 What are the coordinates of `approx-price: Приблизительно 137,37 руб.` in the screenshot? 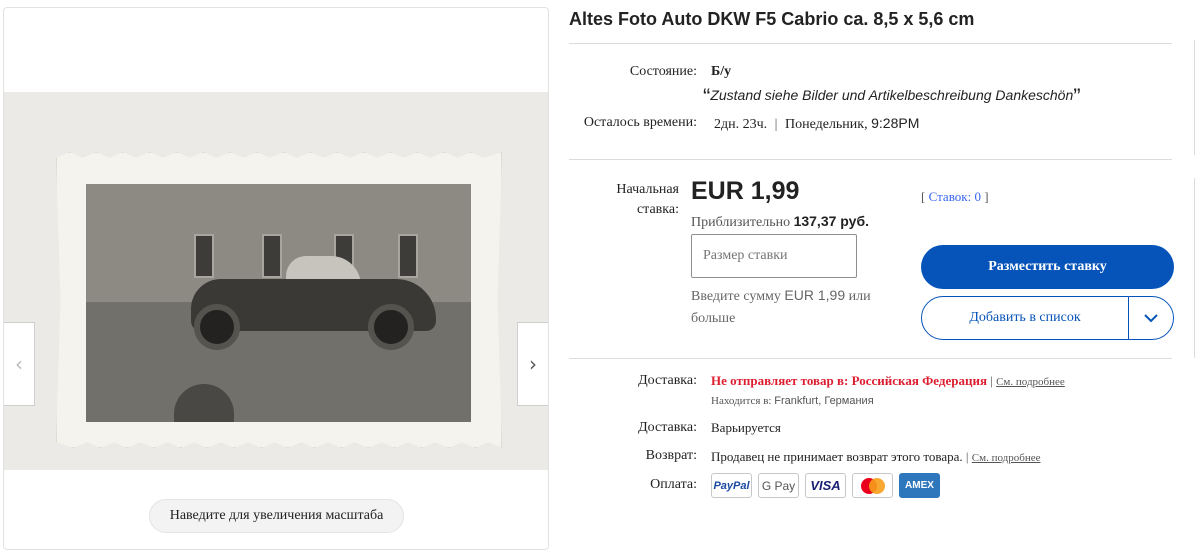 It's located at (780, 222).